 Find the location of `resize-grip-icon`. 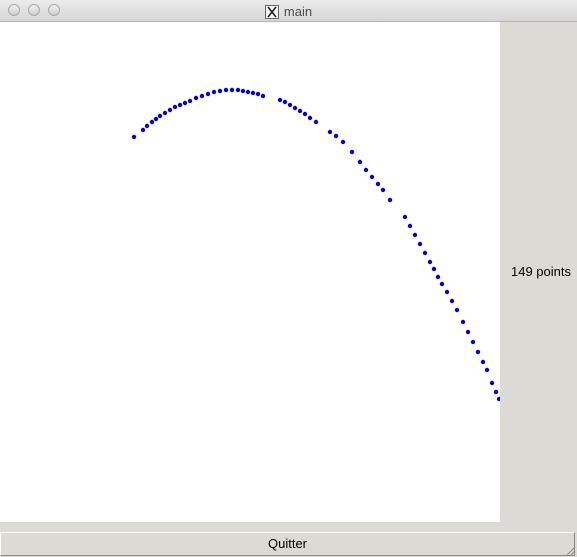

resize-grip-icon is located at coordinates (570, 550).